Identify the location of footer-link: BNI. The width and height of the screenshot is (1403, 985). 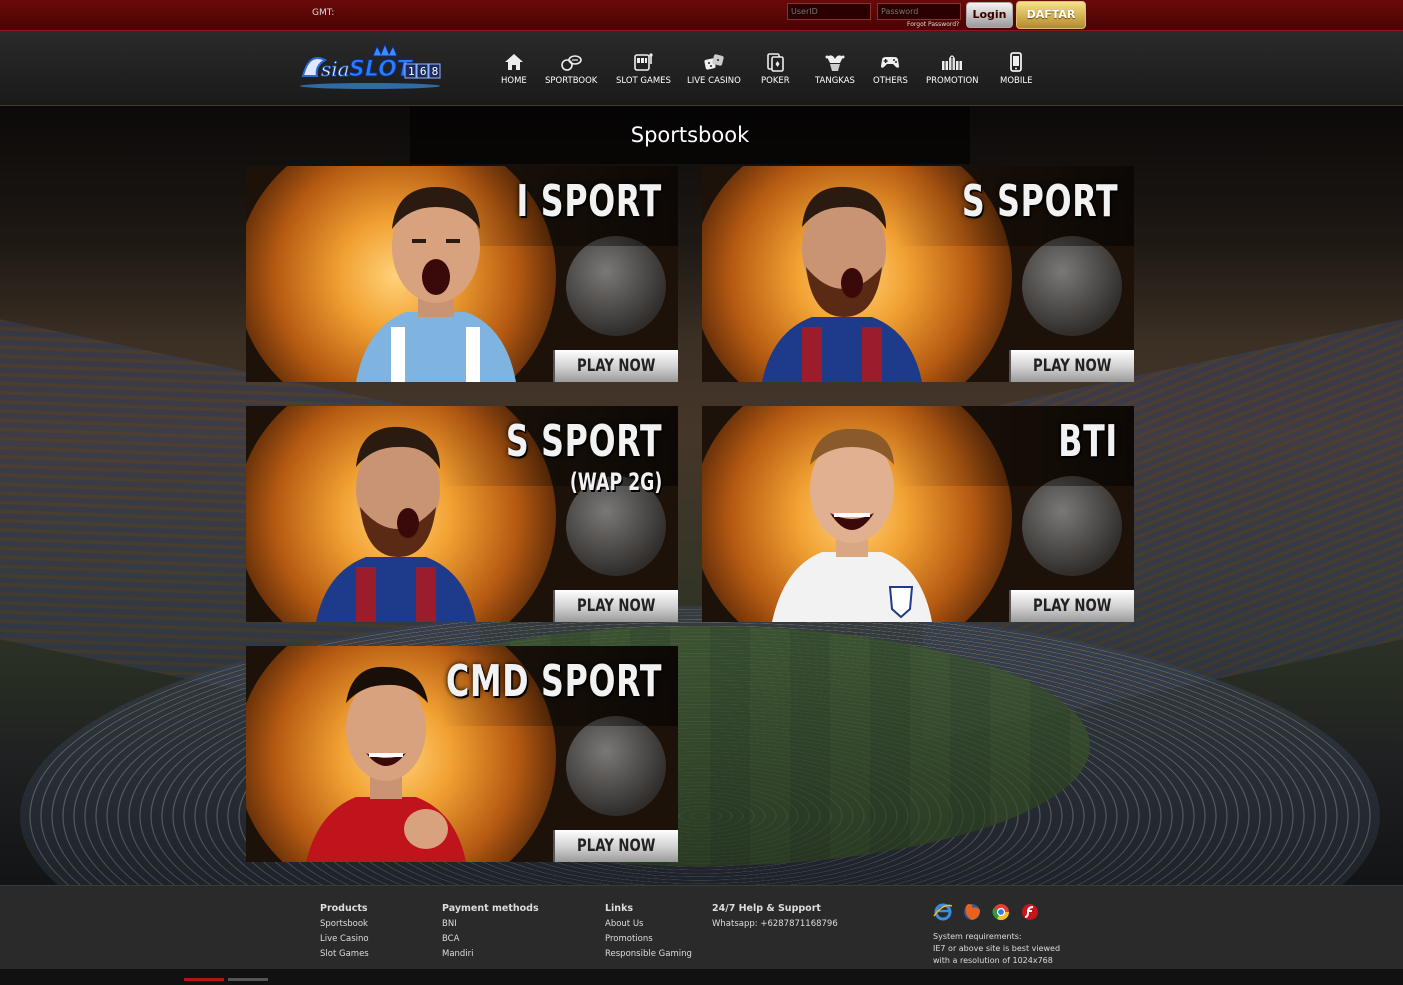
(490, 924).